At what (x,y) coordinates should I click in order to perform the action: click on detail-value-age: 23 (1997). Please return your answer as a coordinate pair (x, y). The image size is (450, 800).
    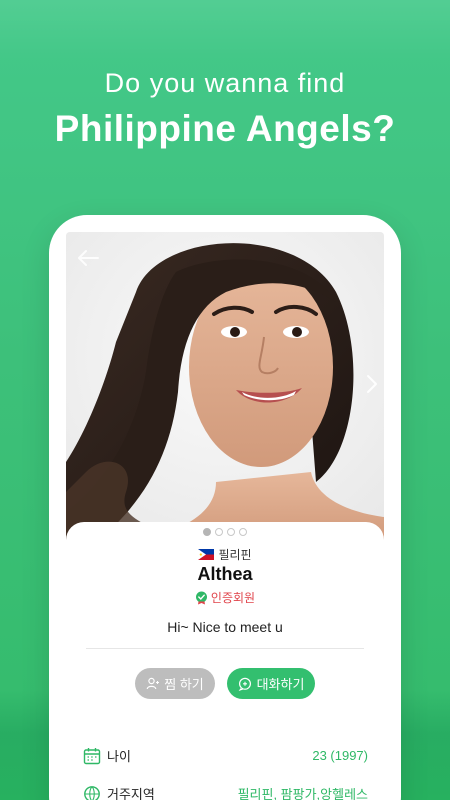
    Looking at the image, I should click on (340, 755).